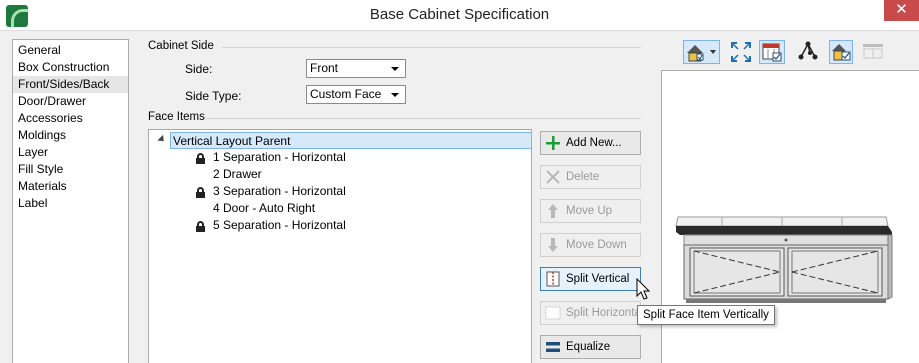 The height and width of the screenshot is (363, 919). I want to click on collapse-arrow-icon, so click(162, 139).